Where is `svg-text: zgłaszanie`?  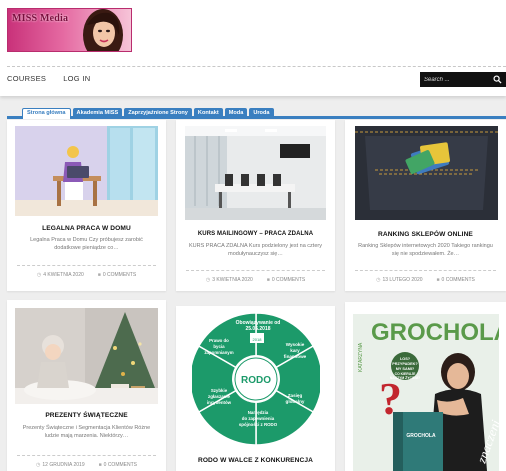 svg-text: zgłaszanie is located at coordinates (219, 396).